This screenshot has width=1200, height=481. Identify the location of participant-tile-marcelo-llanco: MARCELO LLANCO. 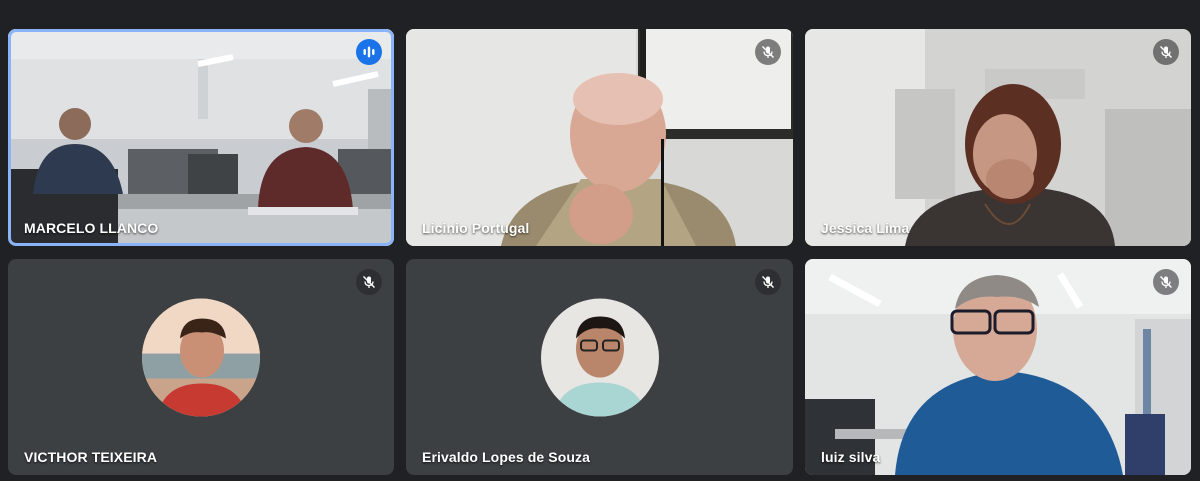
(201, 137).